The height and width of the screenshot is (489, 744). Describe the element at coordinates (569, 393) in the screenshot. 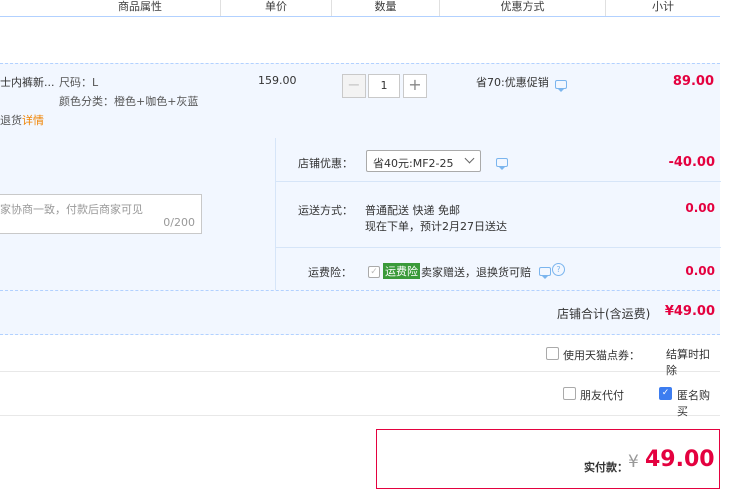

I see `friend-pay-checkbox` at that location.